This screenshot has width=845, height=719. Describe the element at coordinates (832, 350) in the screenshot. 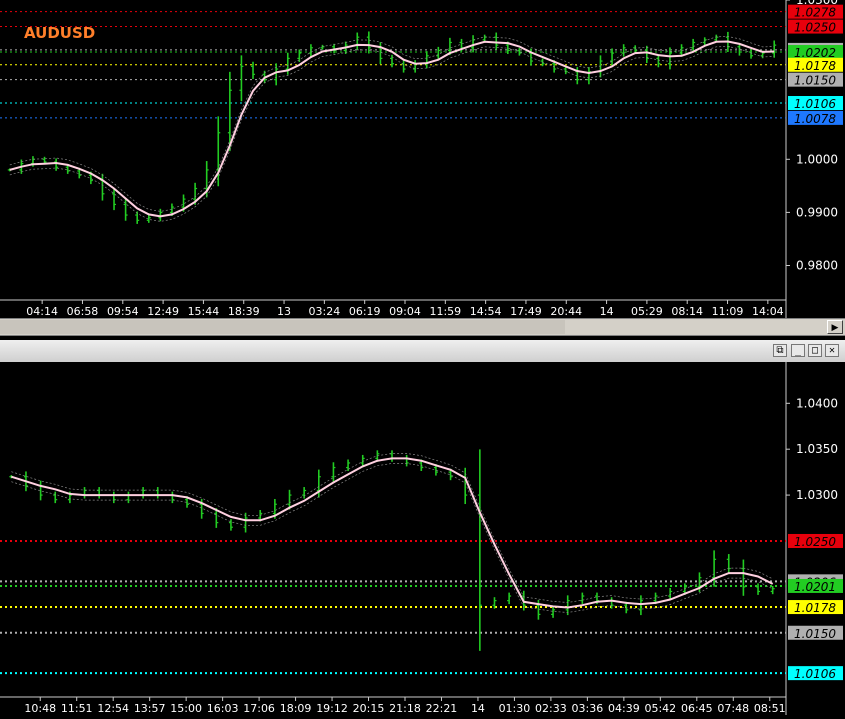

I see `close-icon: ✕` at that location.